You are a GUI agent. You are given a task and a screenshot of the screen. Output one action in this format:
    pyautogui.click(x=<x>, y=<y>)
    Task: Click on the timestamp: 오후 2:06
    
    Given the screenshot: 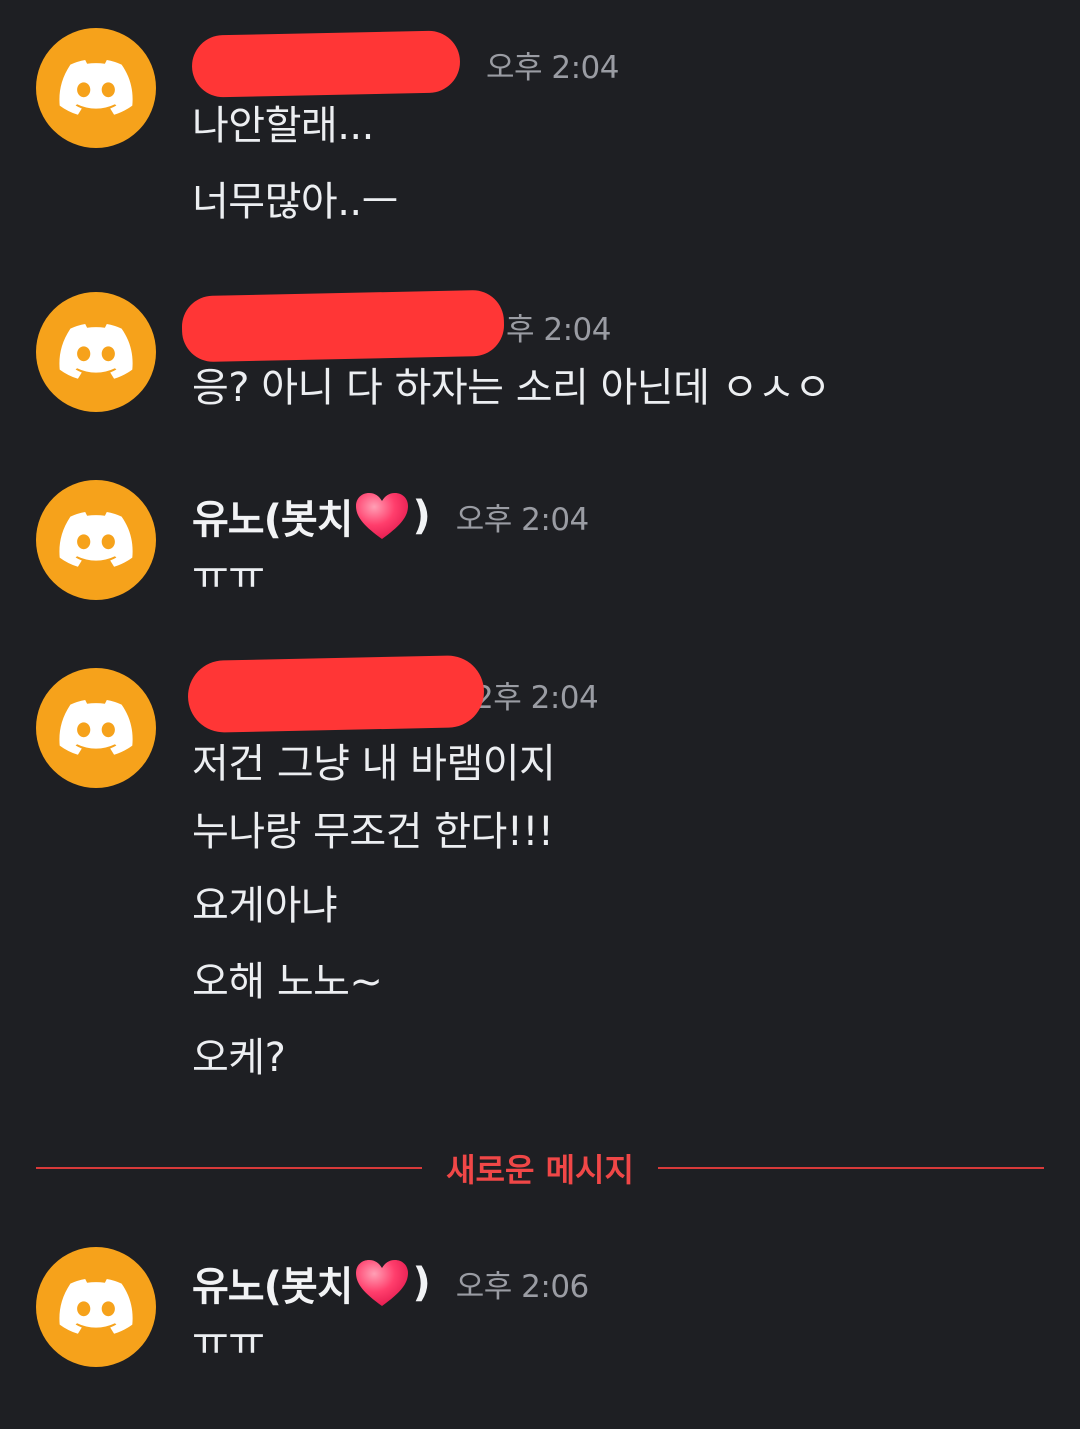 What is the action you would take?
    pyautogui.click(x=522, y=1286)
    